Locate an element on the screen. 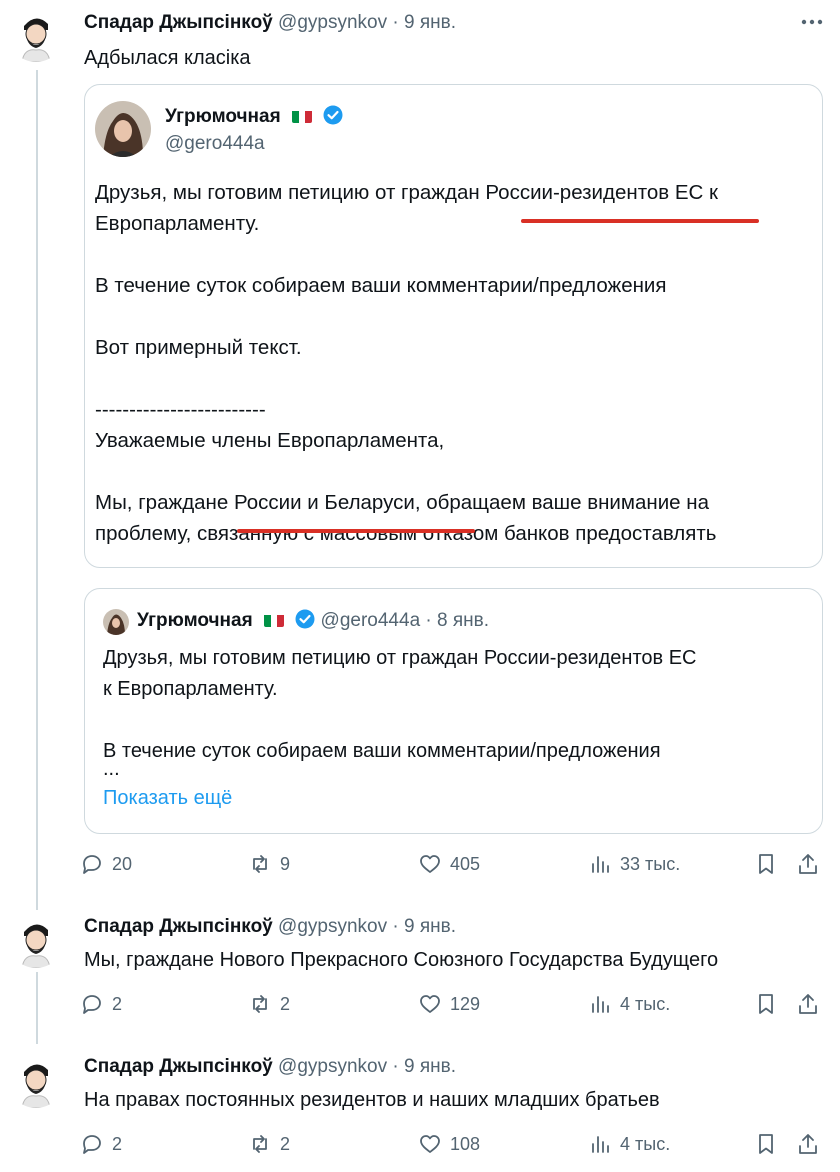  views-count: 33 тыс. is located at coordinates (650, 863).